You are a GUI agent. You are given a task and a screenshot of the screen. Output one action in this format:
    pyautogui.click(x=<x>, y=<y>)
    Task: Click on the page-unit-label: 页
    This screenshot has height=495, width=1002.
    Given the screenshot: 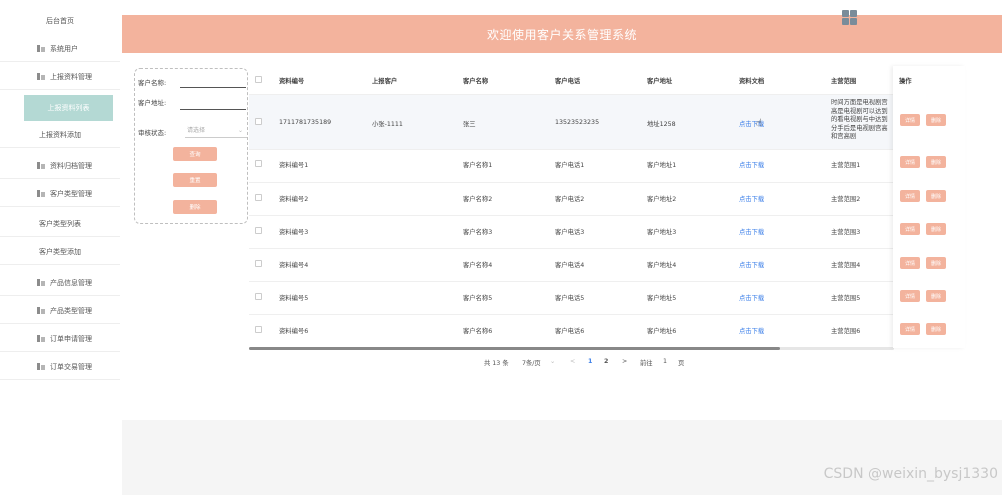 What is the action you would take?
    pyautogui.click(x=681, y=363)
    